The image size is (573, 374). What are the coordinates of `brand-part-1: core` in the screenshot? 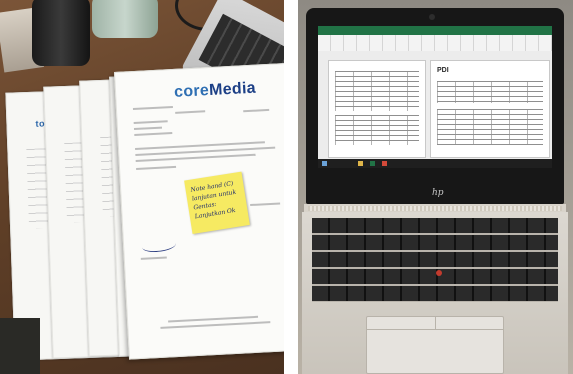 It's located at (191, 91).